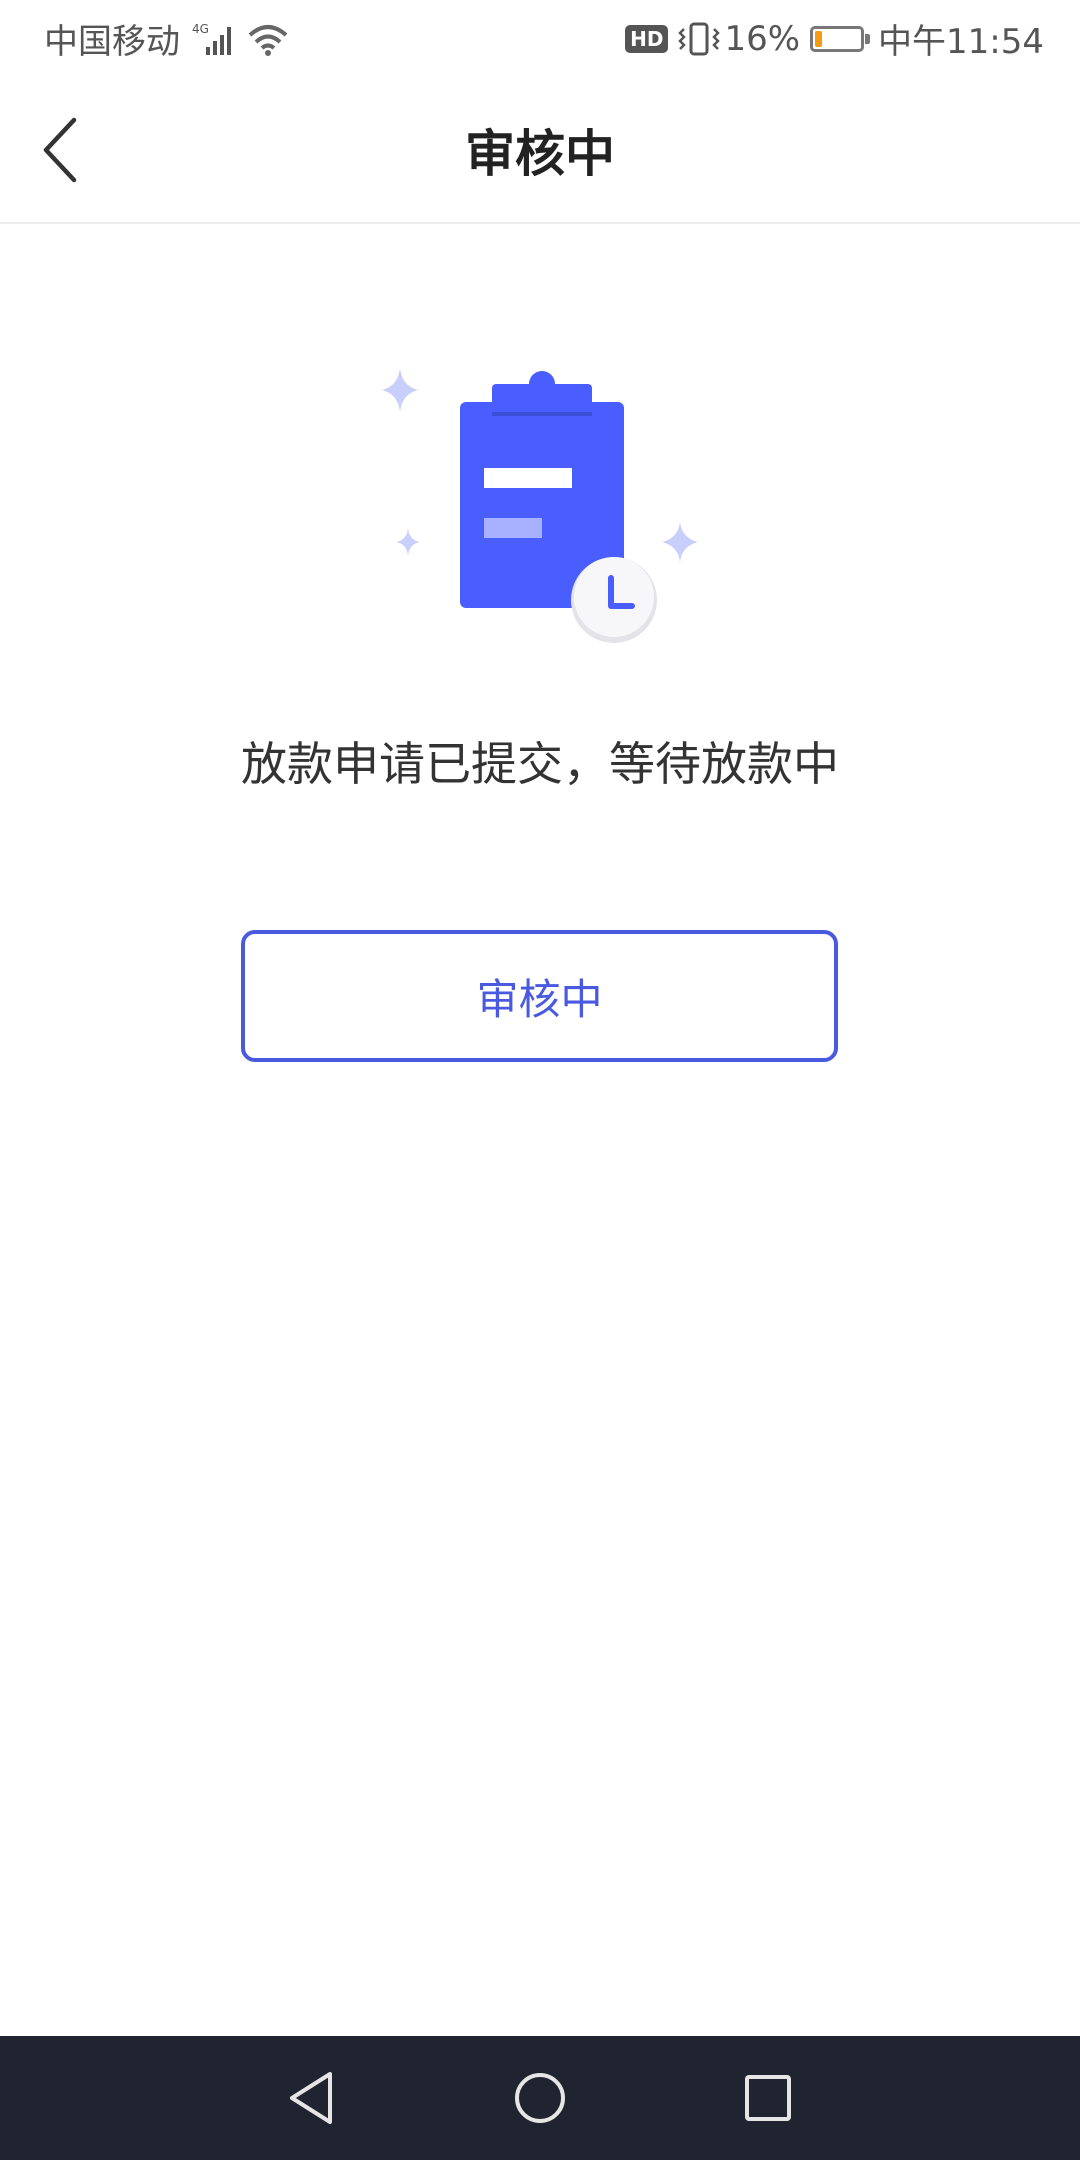  I want to click on battery-percent: 16%, so click(762, 38).